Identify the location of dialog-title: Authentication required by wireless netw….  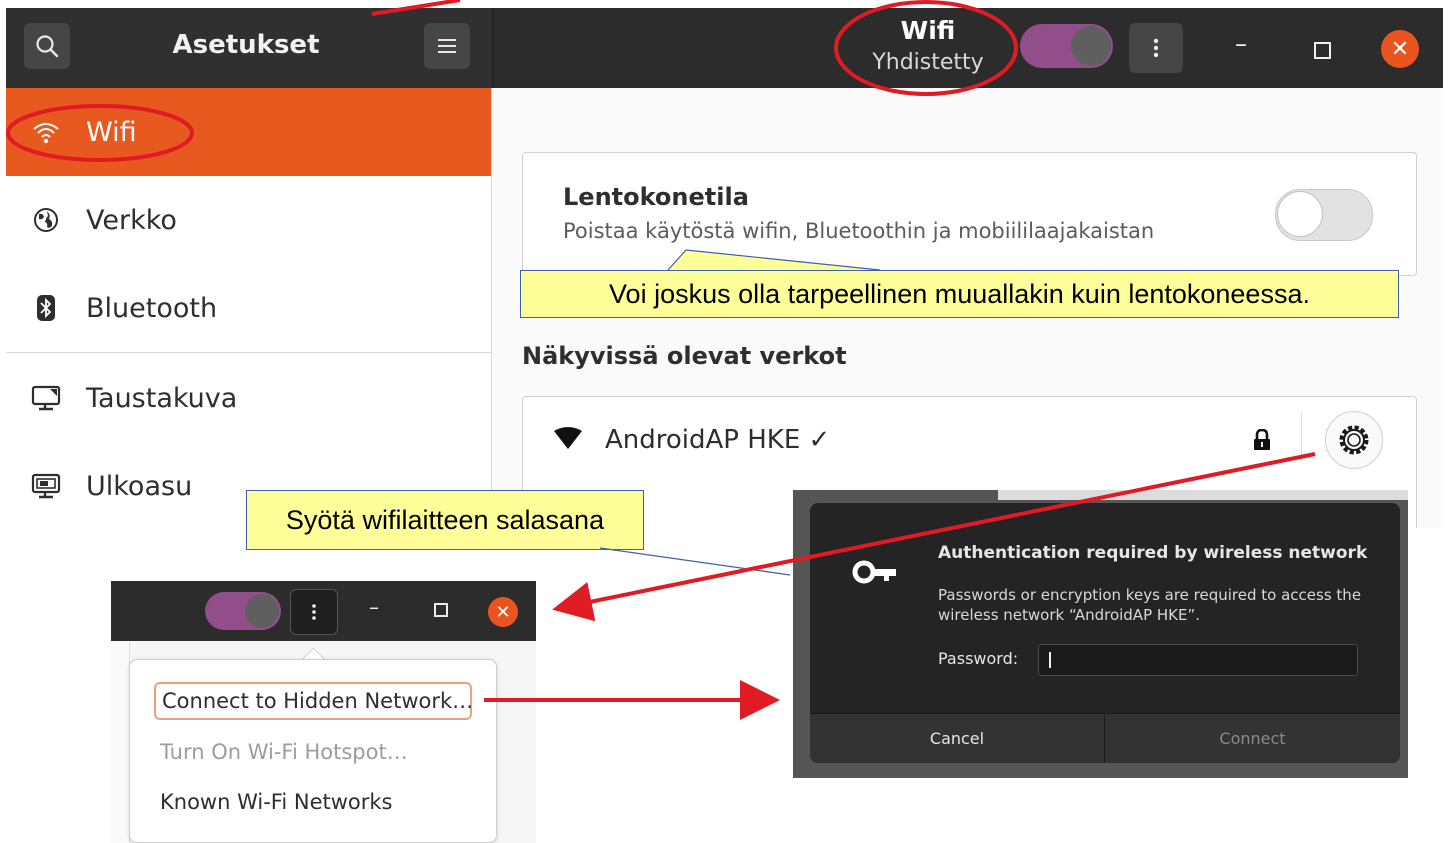
(1153, 553).